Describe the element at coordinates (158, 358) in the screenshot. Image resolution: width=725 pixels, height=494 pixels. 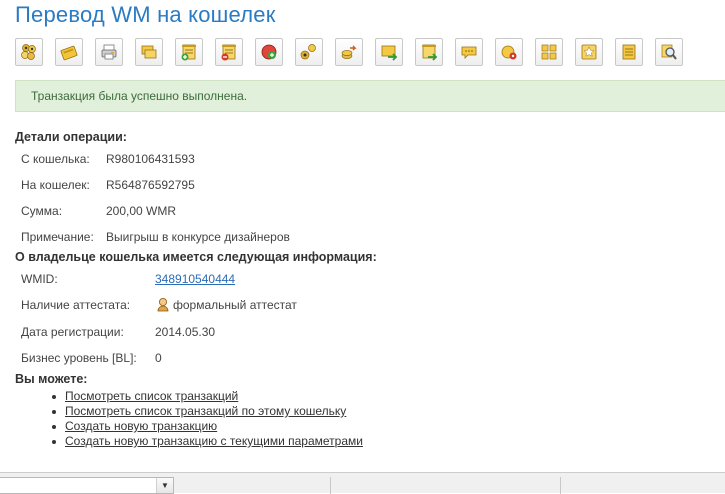
I see `business-level-value: 0` at that location.